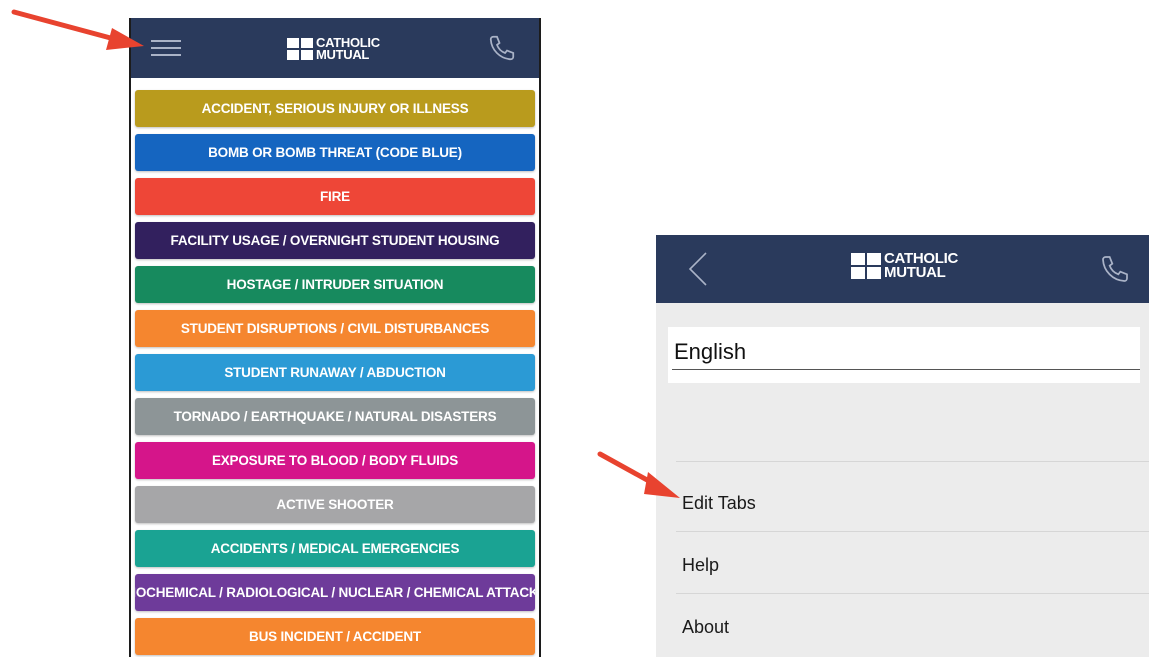 This screenshot has width=1149, height=657. I want to click on menu-item-edit-tabs: Edit Tabs, so click(719, 503).